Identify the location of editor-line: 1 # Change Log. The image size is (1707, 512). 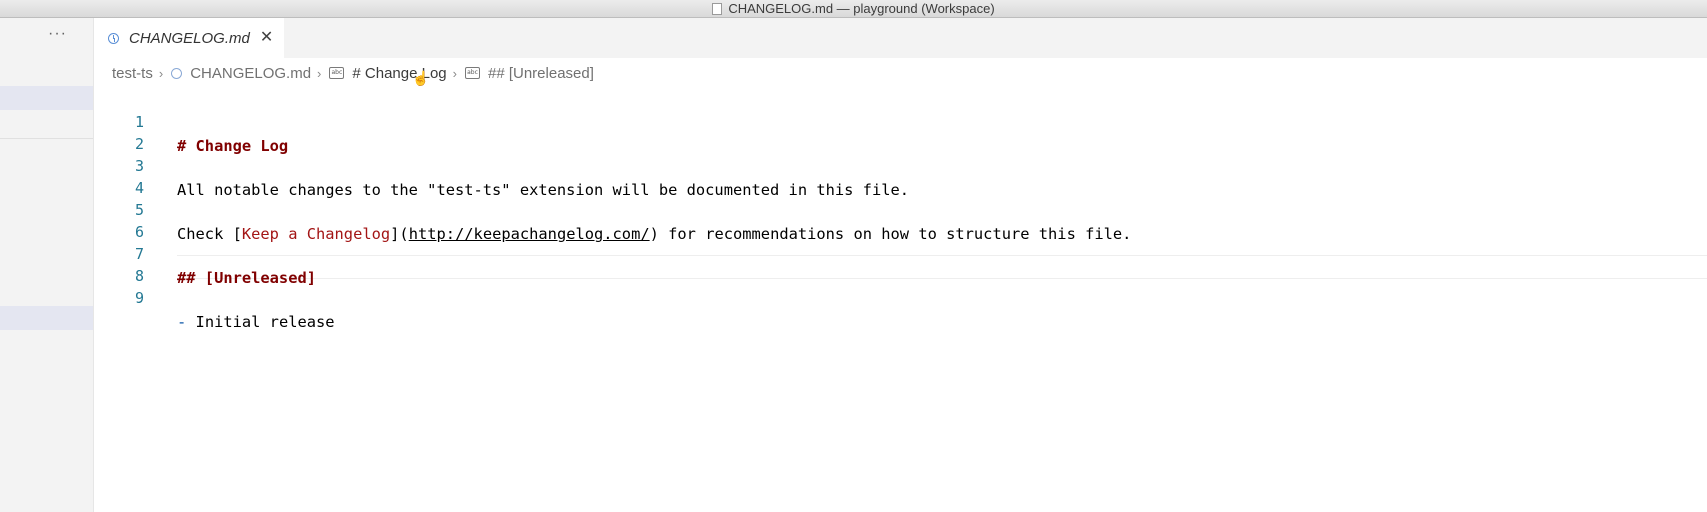
(900, 120).